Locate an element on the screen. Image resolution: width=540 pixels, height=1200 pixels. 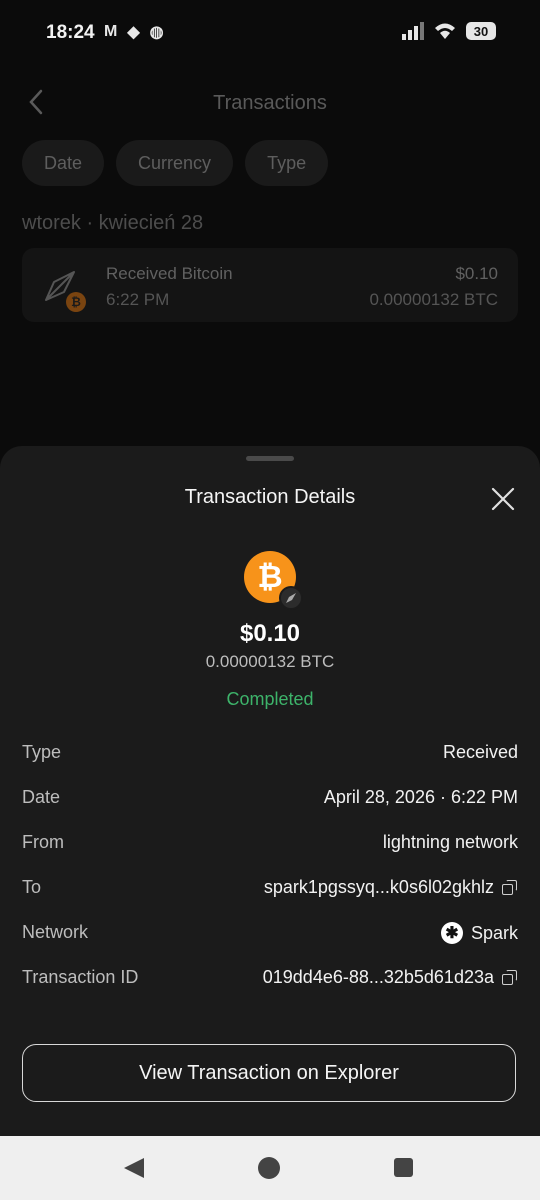
system-nav-bar is located at coordinates (270, 1168).